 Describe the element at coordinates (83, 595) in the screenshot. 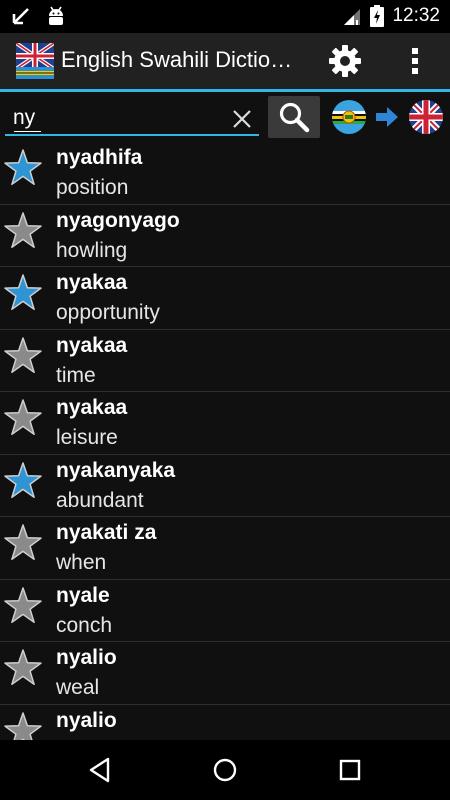

I see `word-term: nyale` at that location.